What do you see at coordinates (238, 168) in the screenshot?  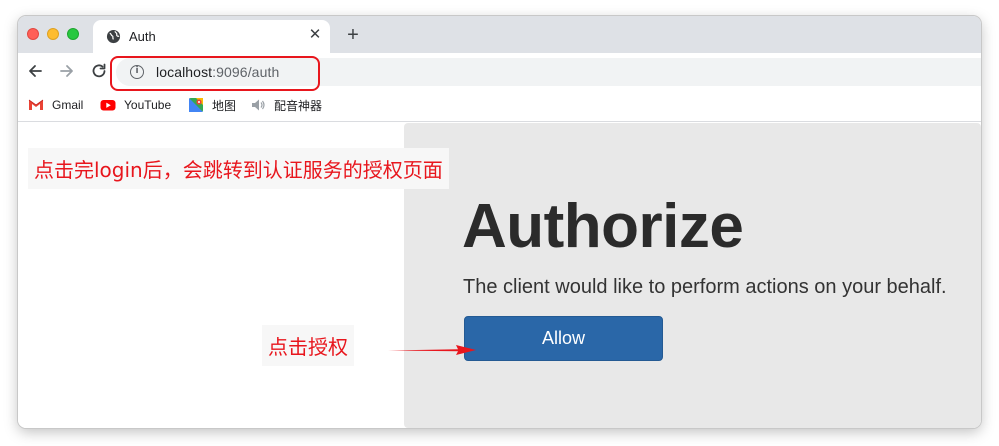 I see `annotation-top-note: 点击完login后，会跳转到认证服务的授权页面` at bounding box center [238, 168].